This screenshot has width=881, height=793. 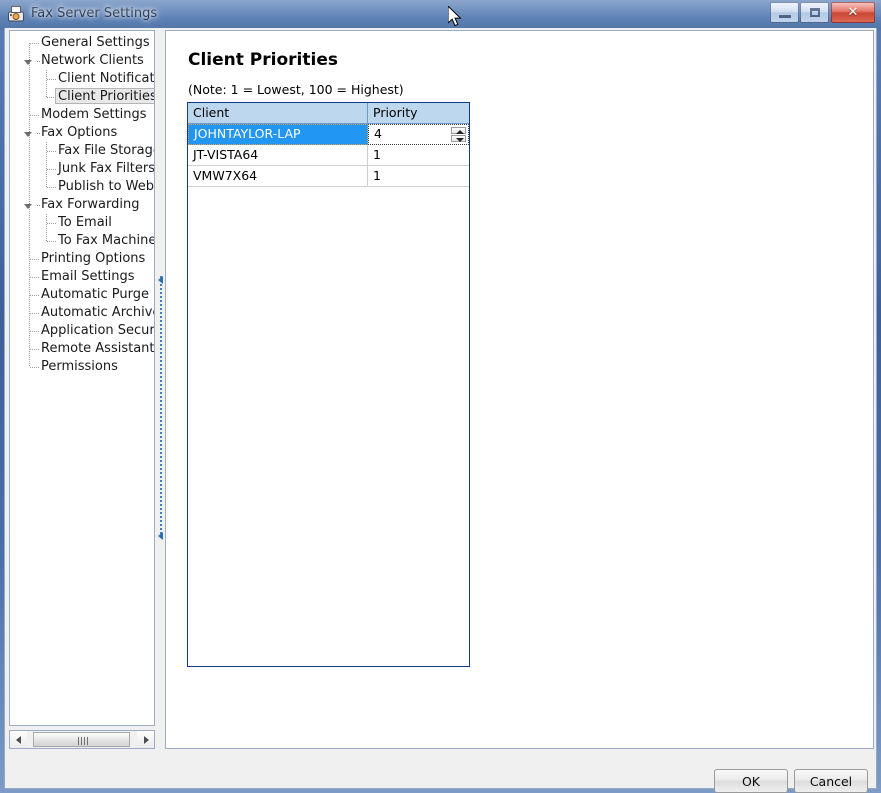 What do you see at coordinates (94, 13) in the screenshot?
I see `window-title: Fax Server Settings` at bounding box center [94, 13].